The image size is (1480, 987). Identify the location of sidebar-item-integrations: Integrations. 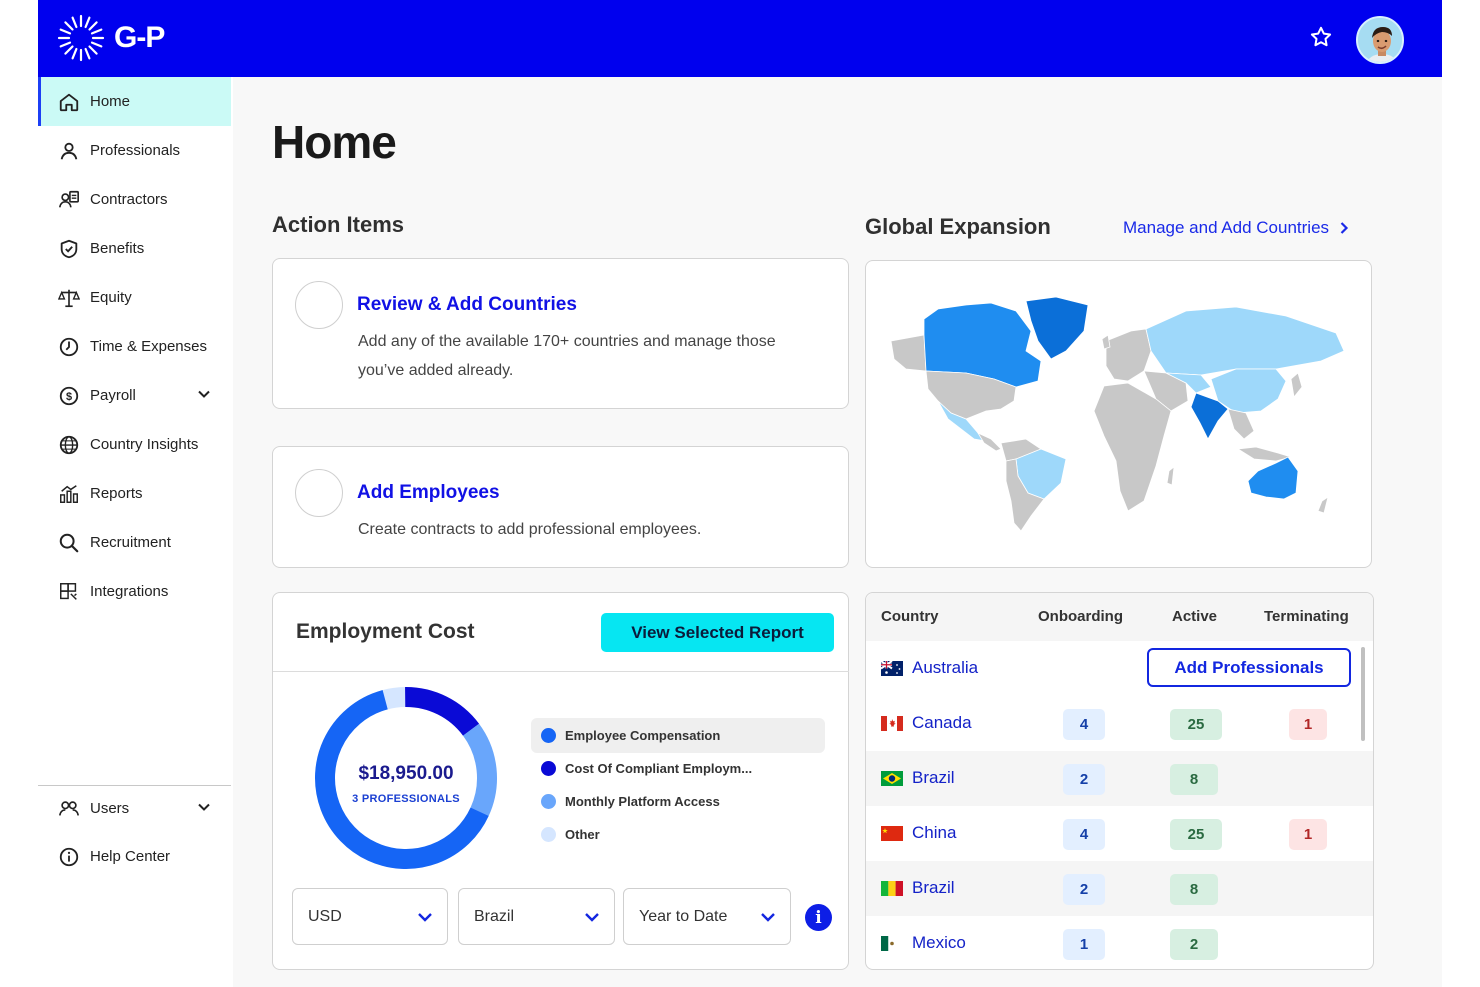
(134, 591).